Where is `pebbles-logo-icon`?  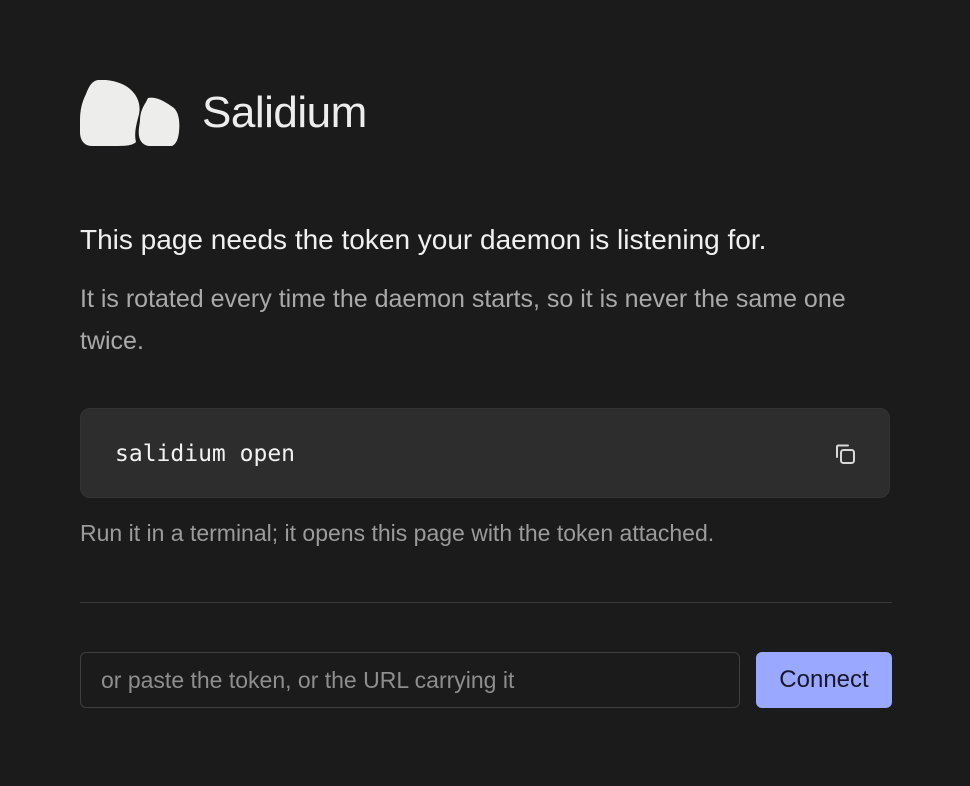 pebbles-logo-icon is located at coordinates (130, 113).